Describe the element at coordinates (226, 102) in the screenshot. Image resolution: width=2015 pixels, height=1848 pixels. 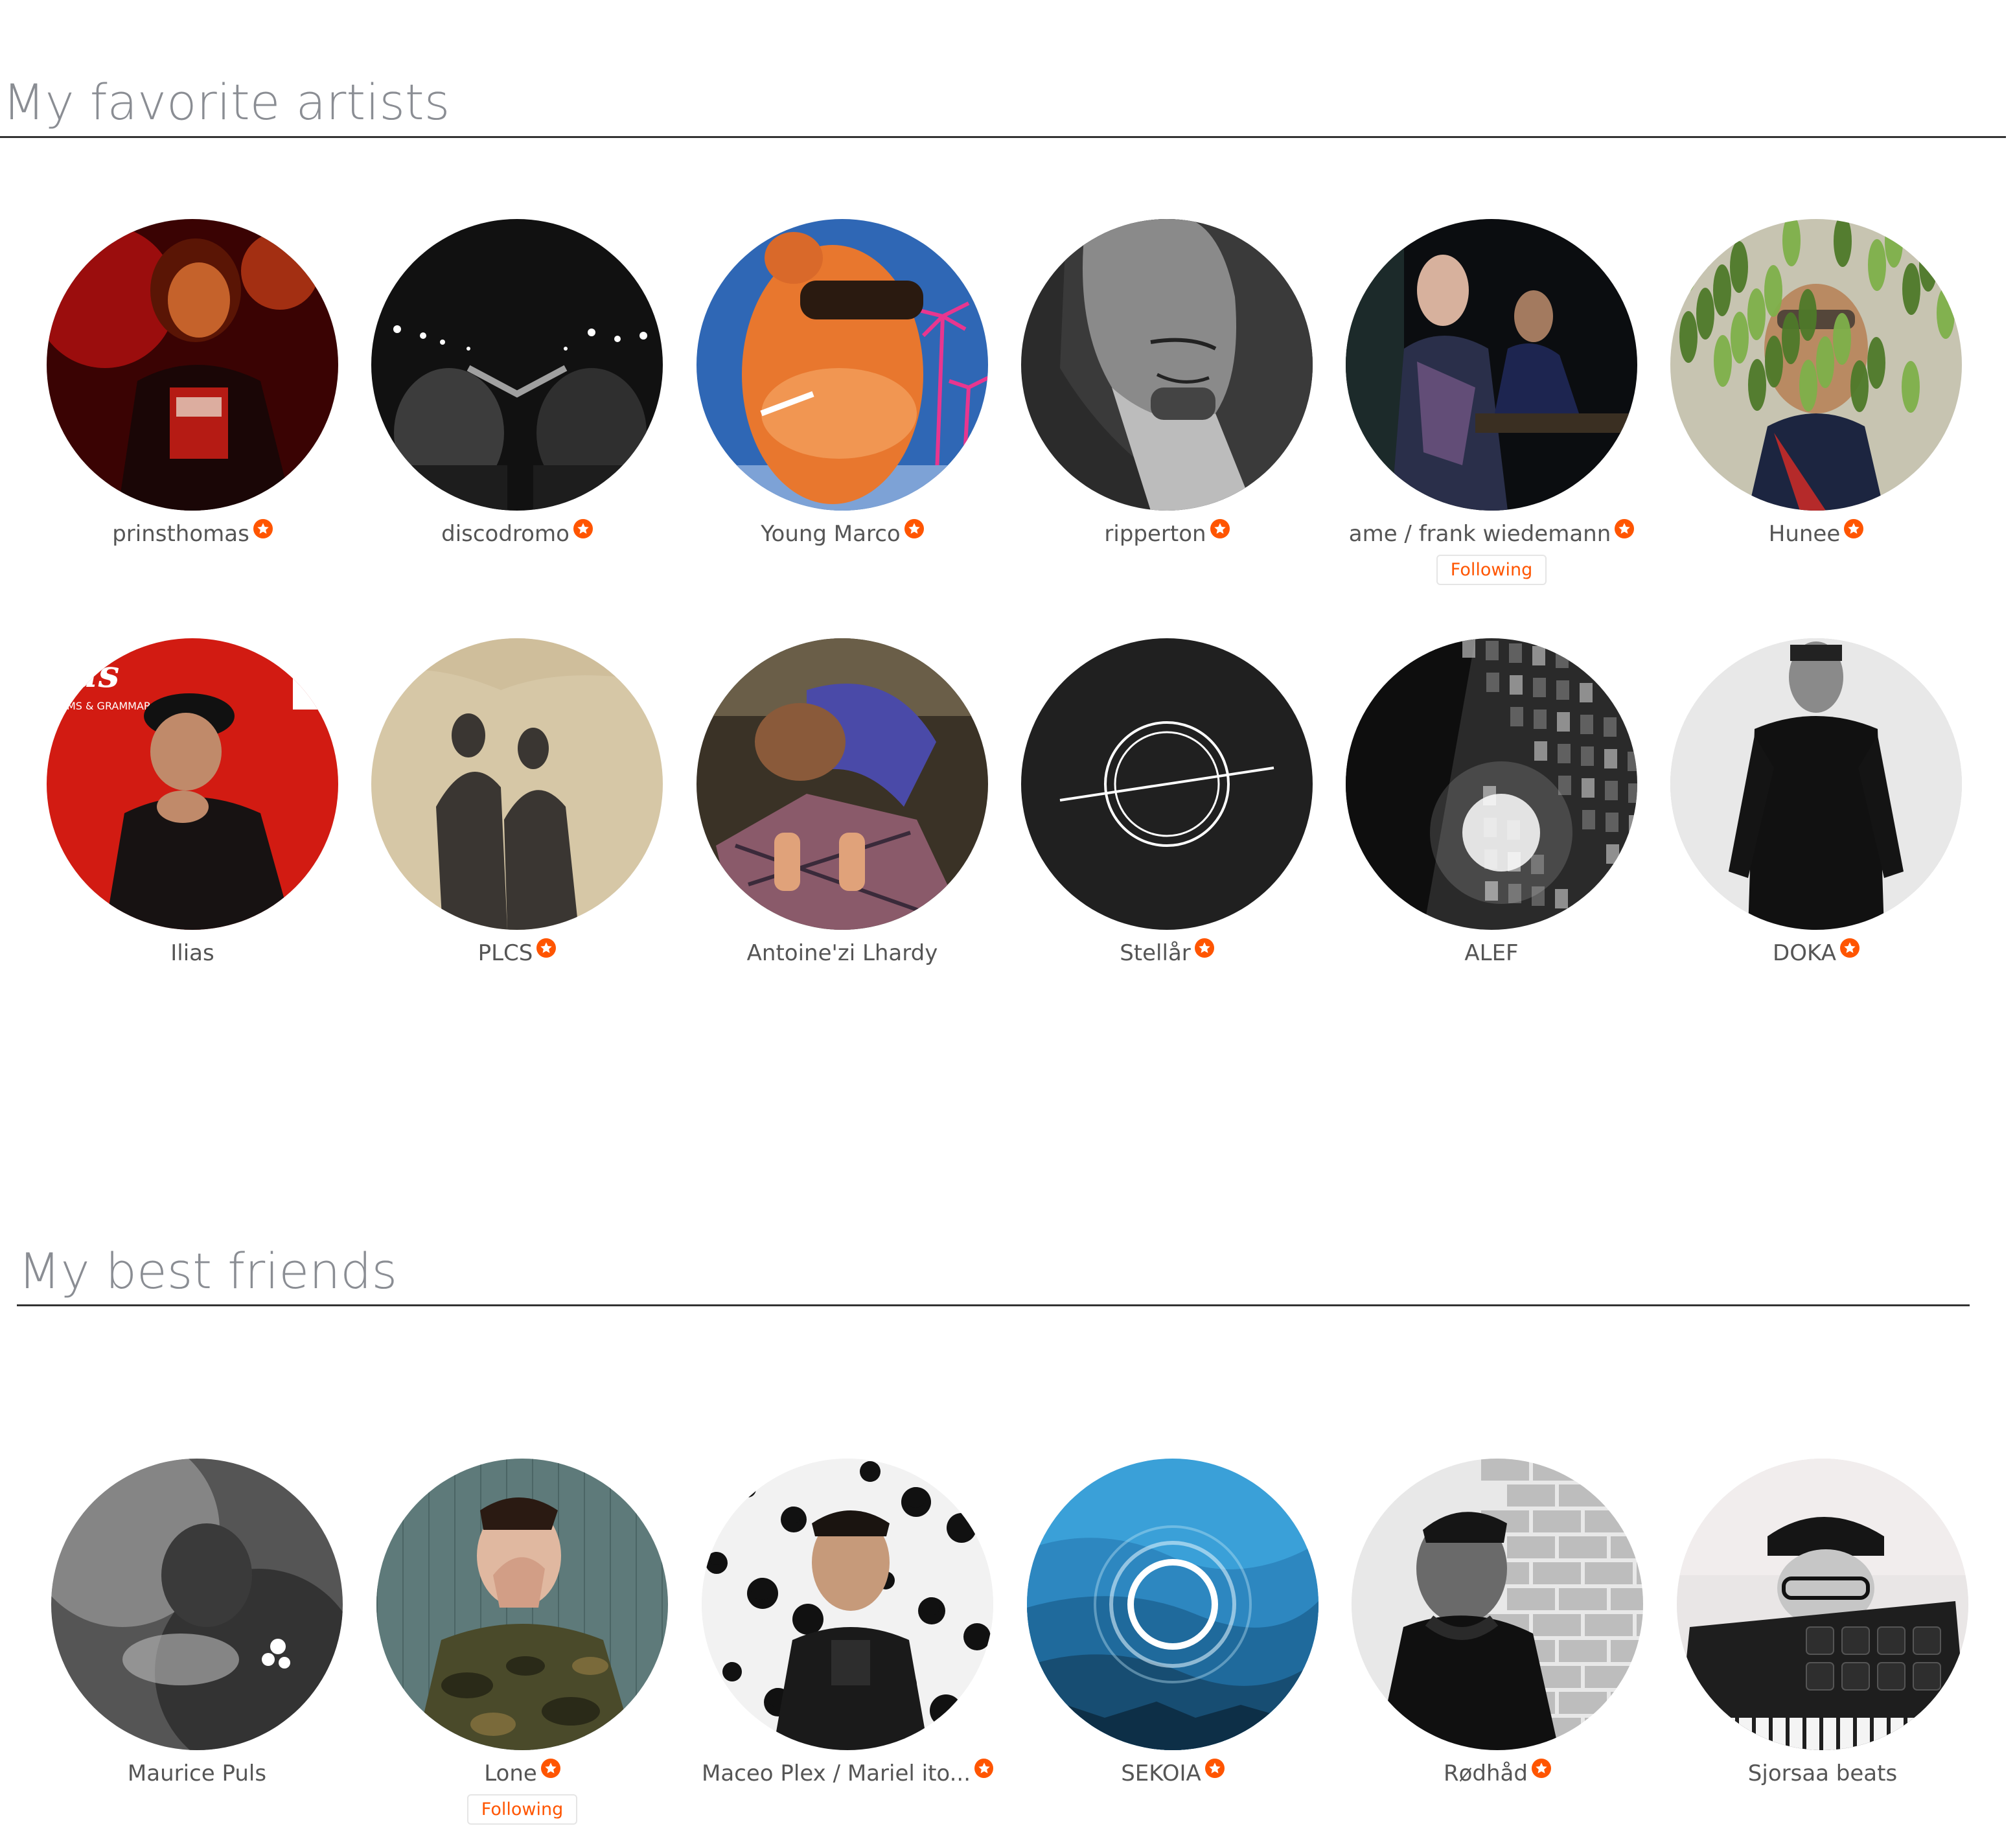
I see `section-title: My favorite artists` at that location.